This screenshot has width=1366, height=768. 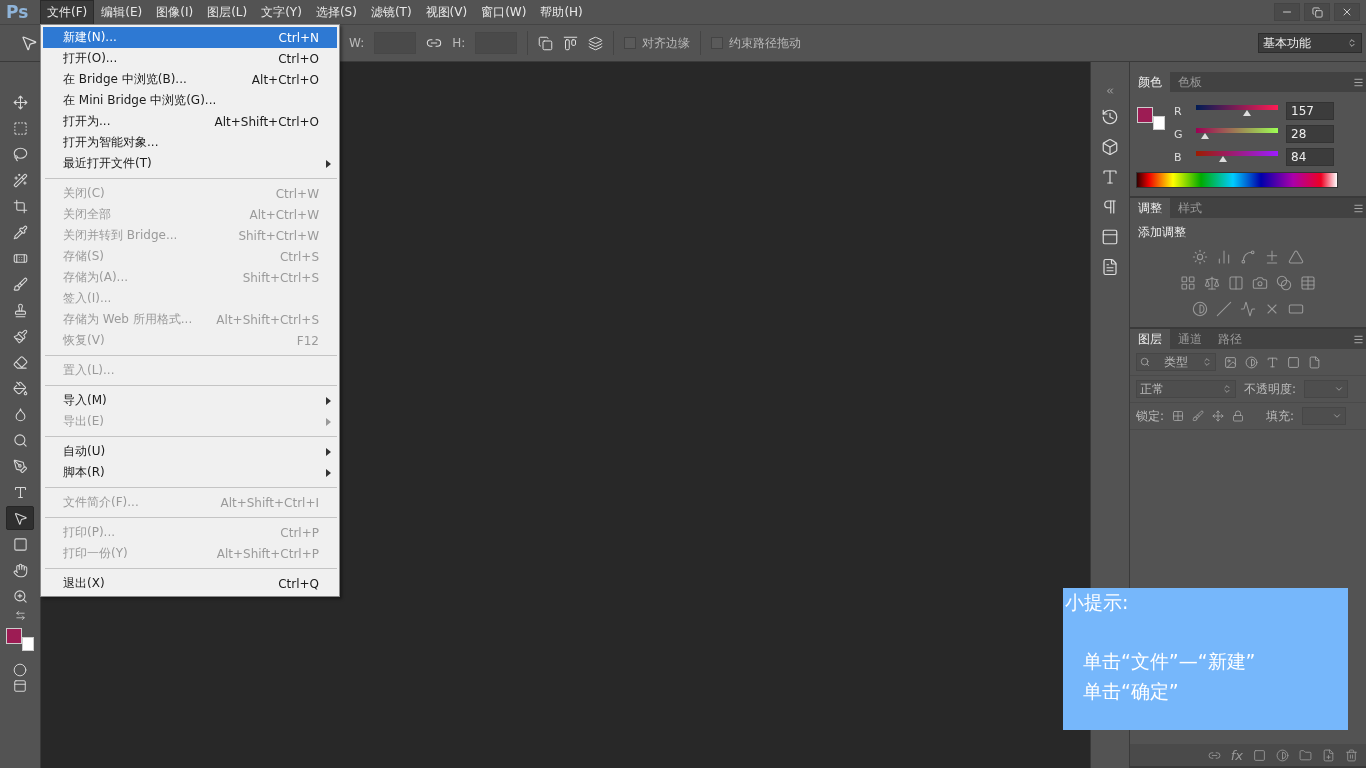 What do you see at coordinates (1200, 257) in the screenshot?
I see `sun-icon` at bounding box center [1200, 257].